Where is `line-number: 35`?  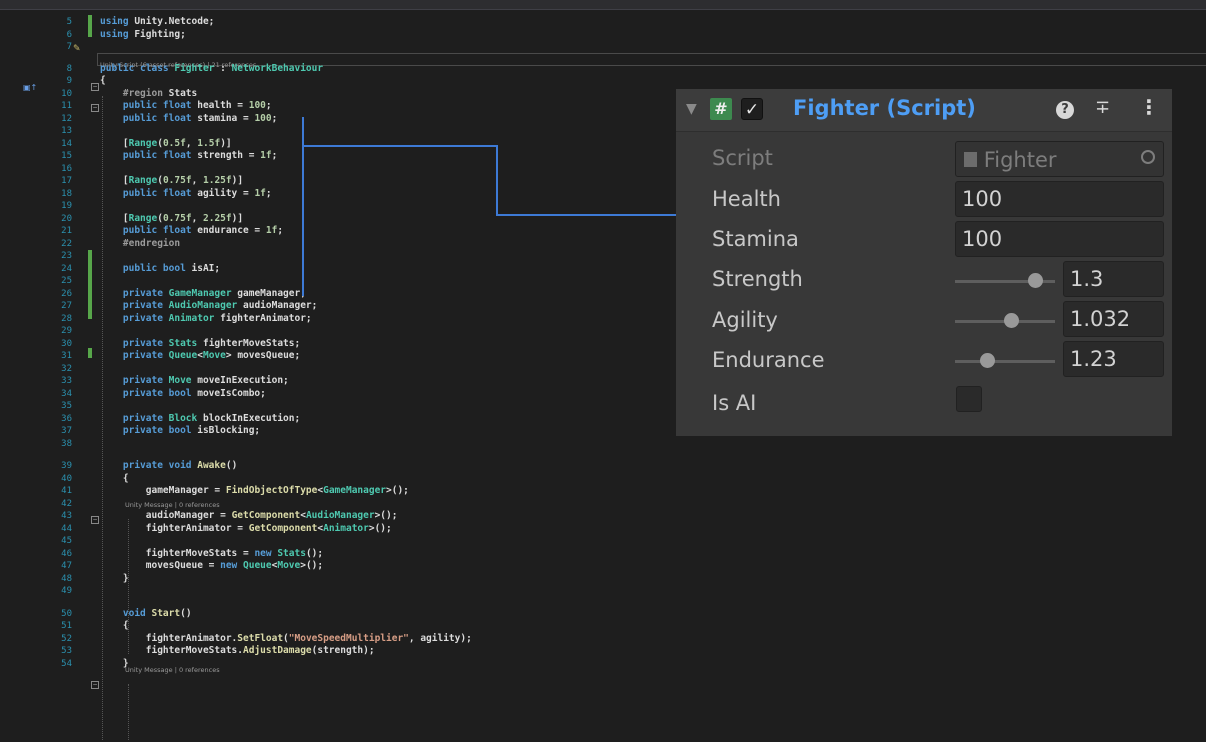
line-number: 35 is located at coordinates (66, 406).